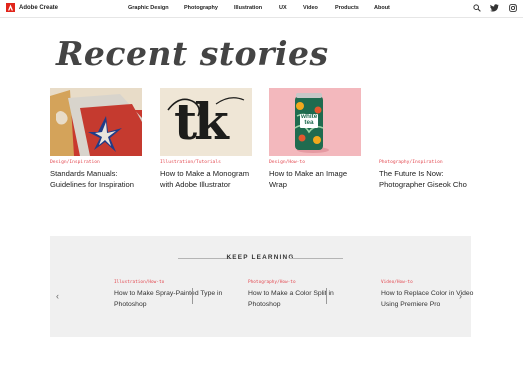 This screenshot has width=523, height=375. I want to click on story-image-monogram: tk, so click(206, 122).